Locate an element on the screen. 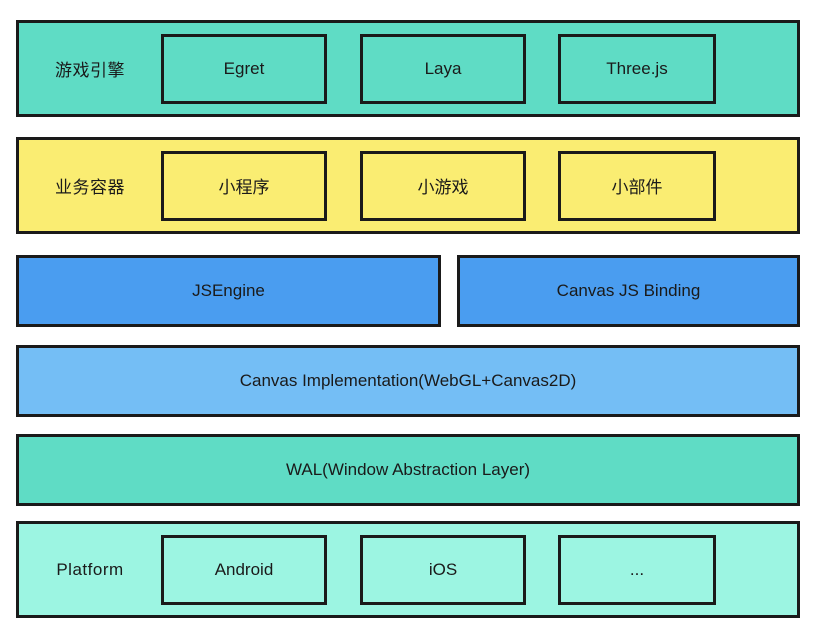  layer-chips-business-container: 小程序 小游戏 小部件 is located at coordinates (479, 185).